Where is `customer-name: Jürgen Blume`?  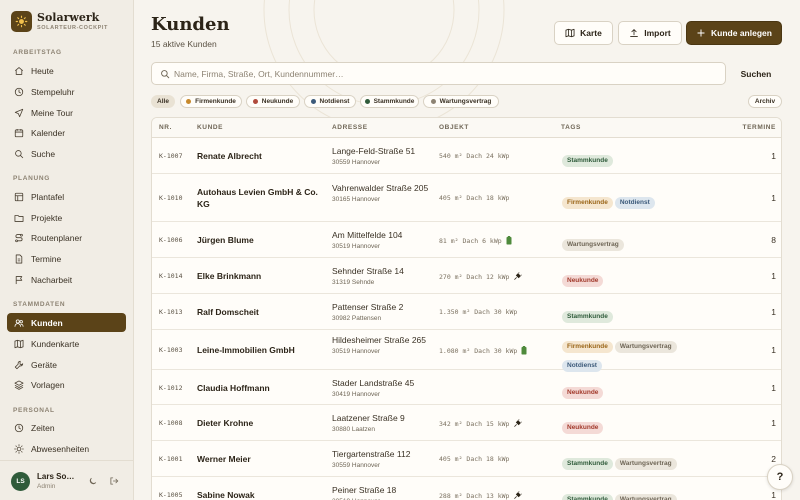
customer-name: Jürgen Blume is located at coordinates (259, 240).